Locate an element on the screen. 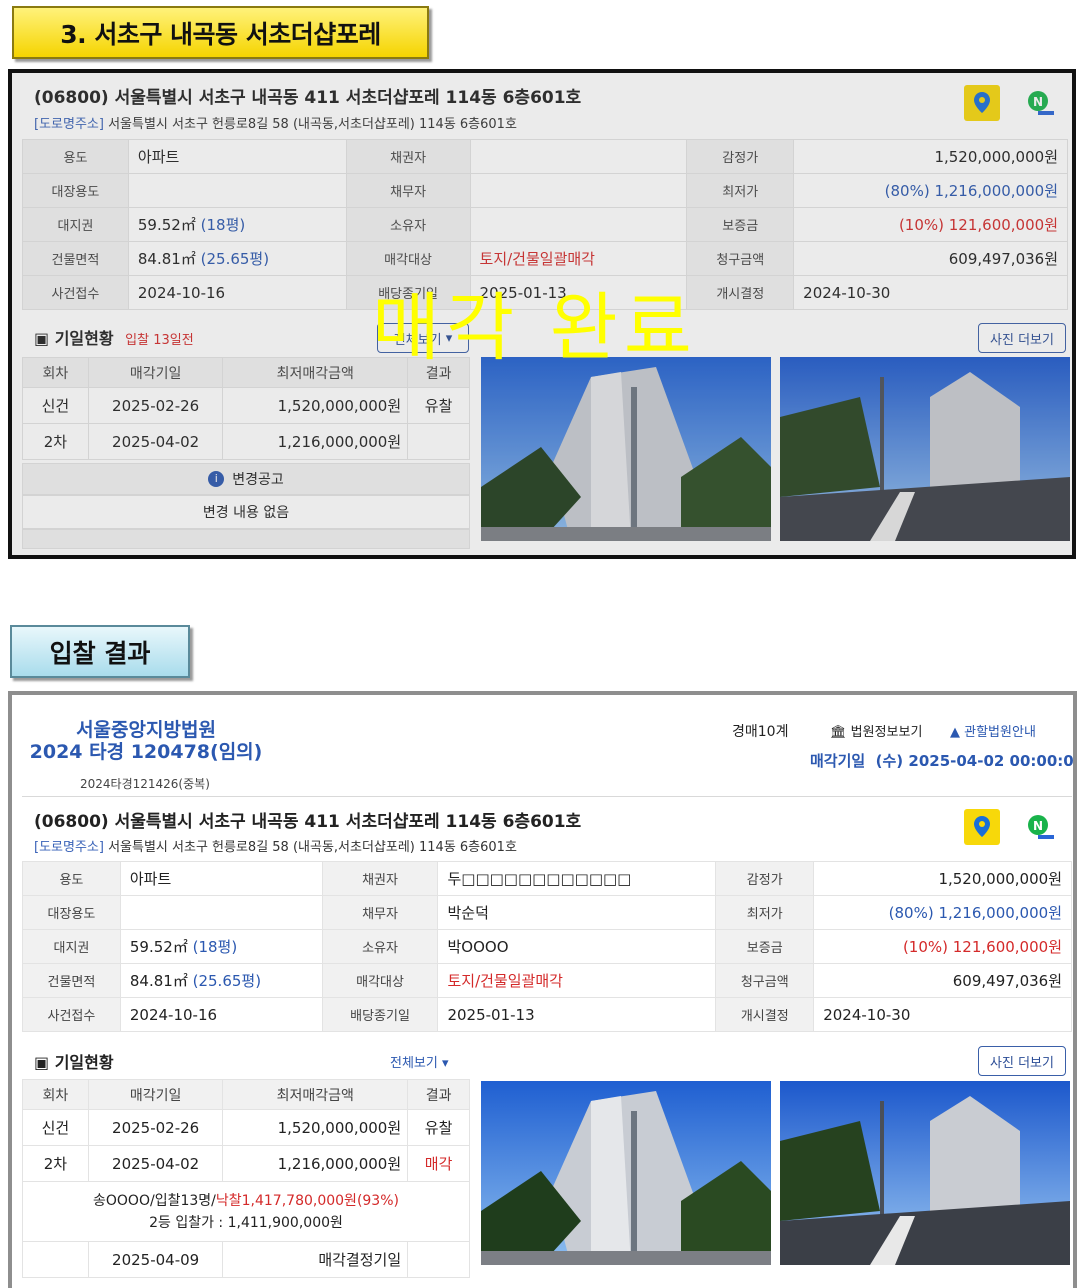 The height and width of the screenshot is (1288, 1077). section-title-banner: 입찰 결과 is located at coordinates (100, 651).